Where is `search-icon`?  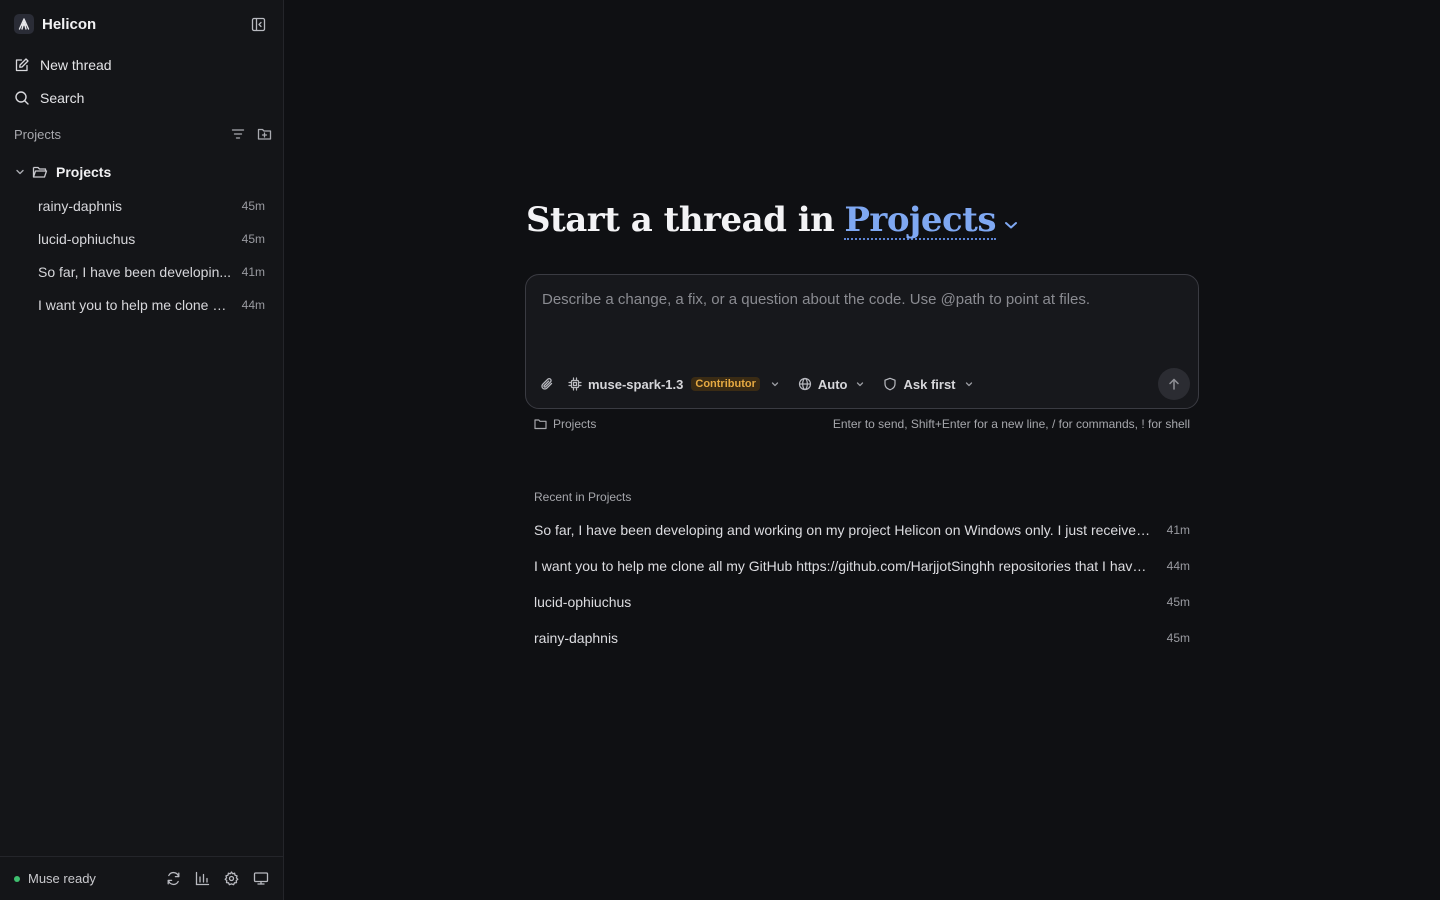 search-icon is located at coordinates (22, 98).